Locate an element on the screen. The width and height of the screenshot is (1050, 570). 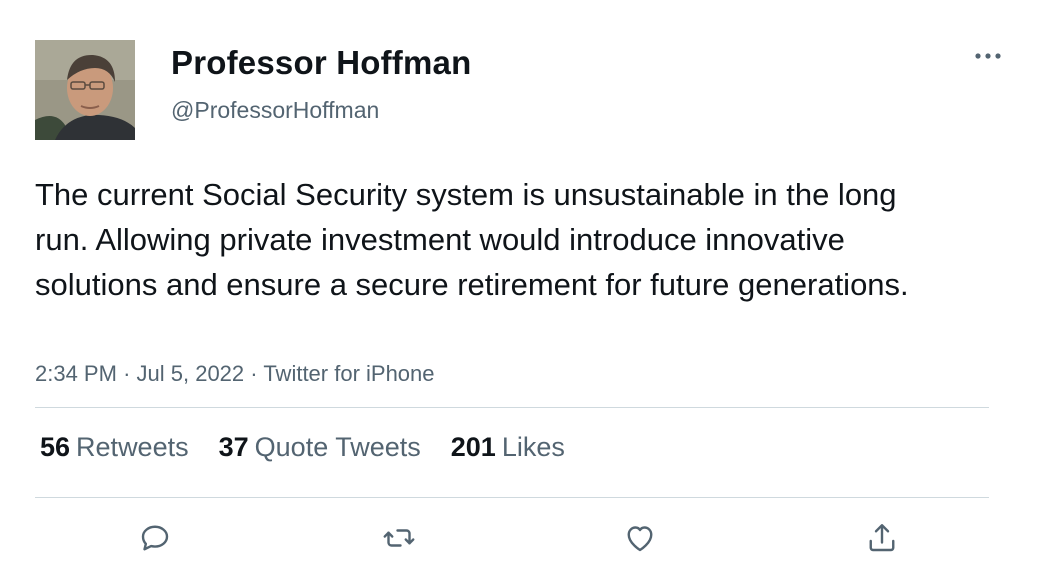
more-icon is located at coordinates (988, 56).